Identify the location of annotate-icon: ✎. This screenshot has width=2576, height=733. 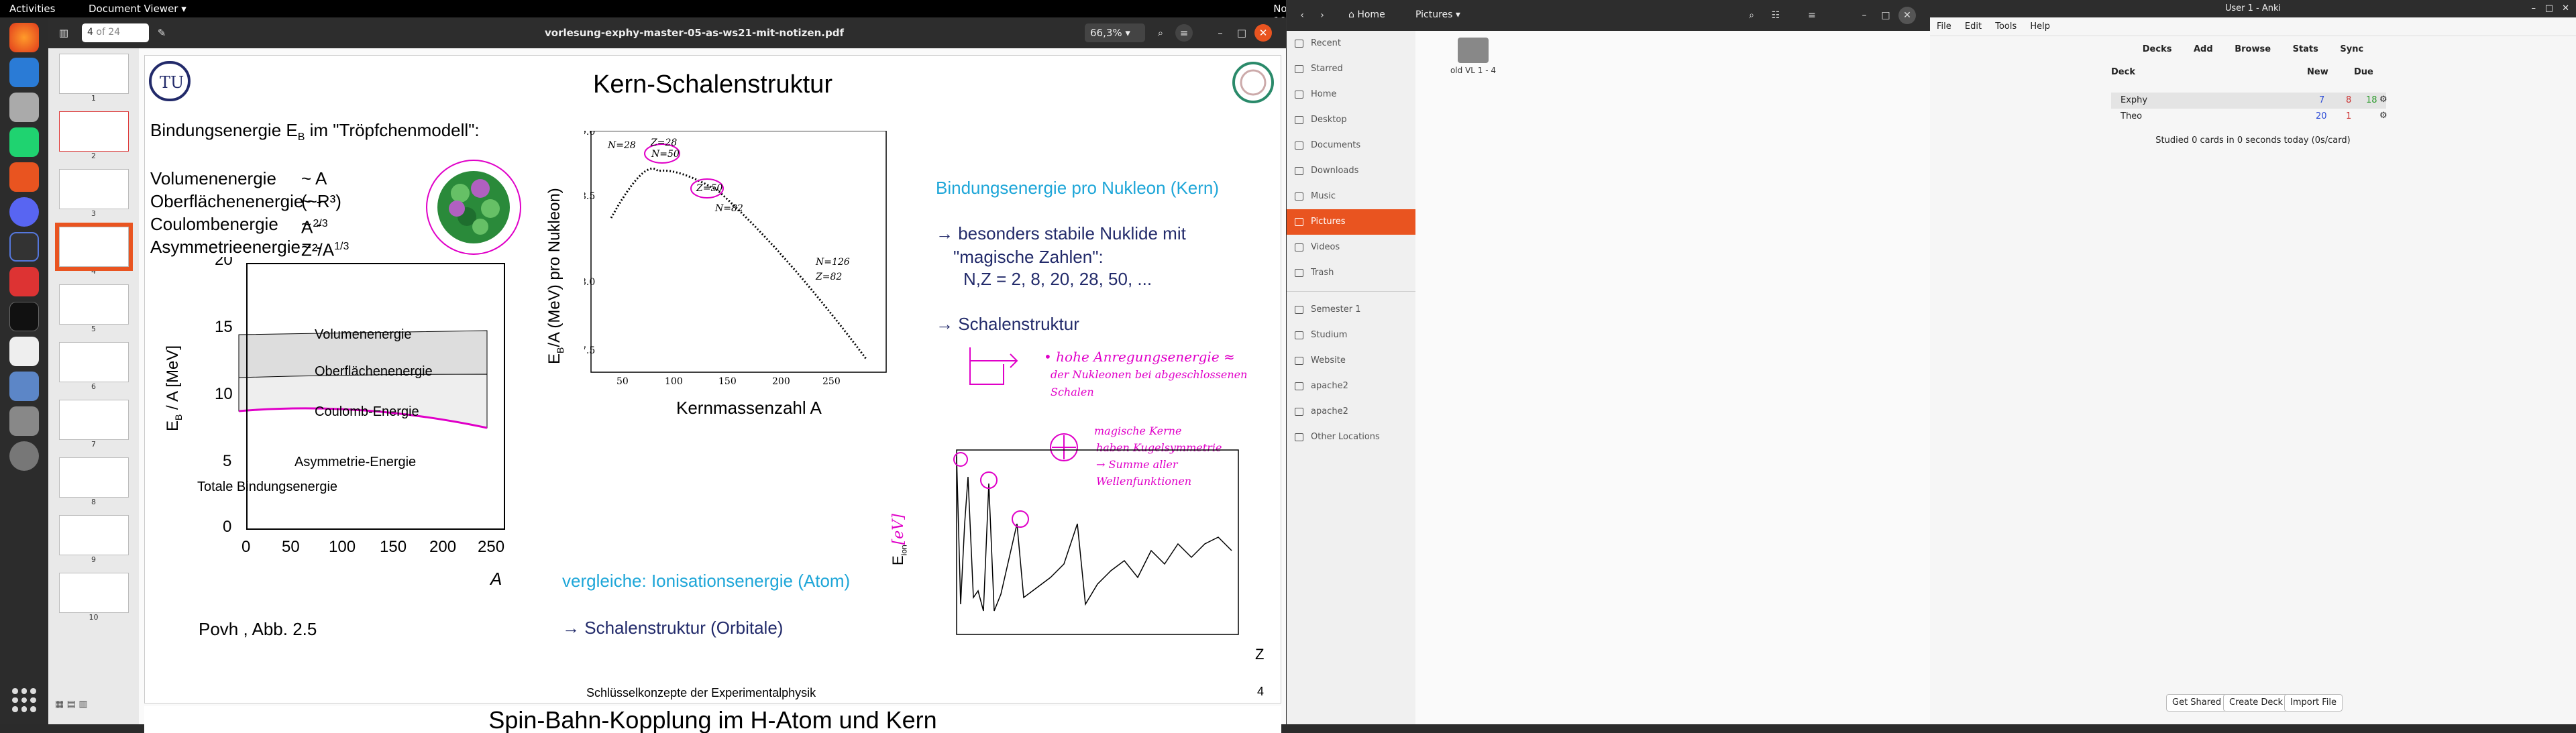
(161, 33).